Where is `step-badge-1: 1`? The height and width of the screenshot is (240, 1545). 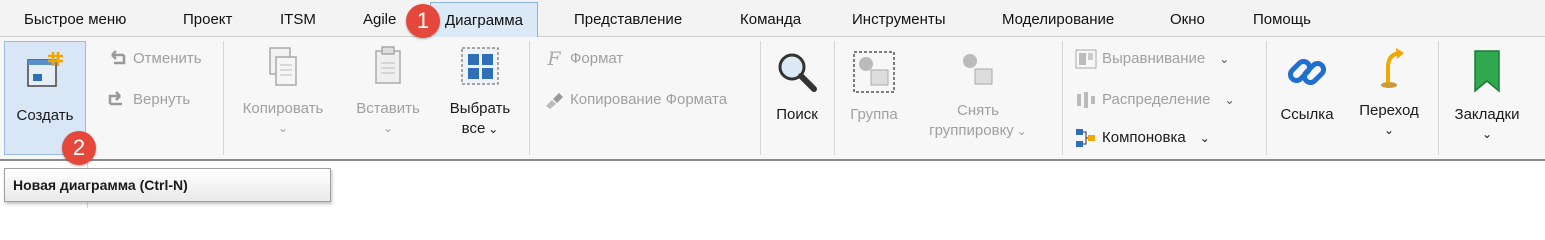 step-badge-1: 1 is located at coordinates (423, 21).